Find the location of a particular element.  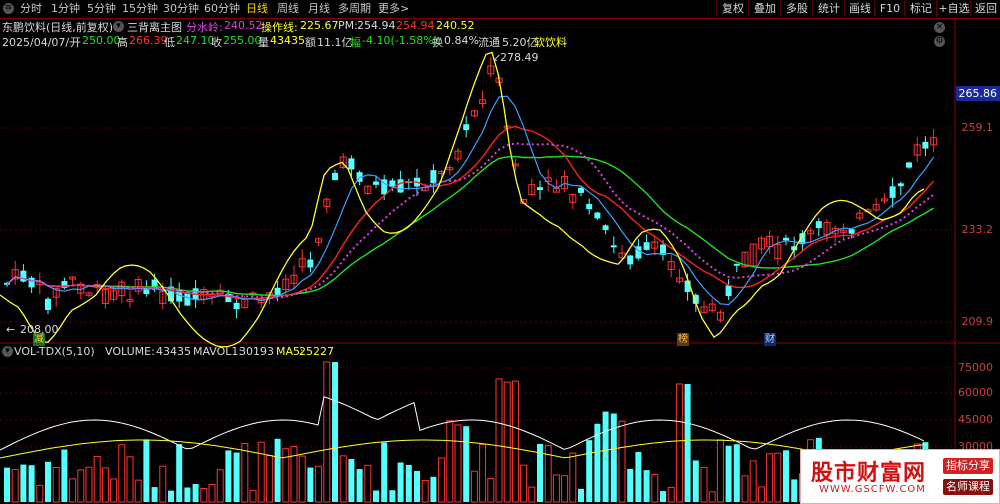

volume-axis-label-2: 60000 is located at coordinates (975, 392).